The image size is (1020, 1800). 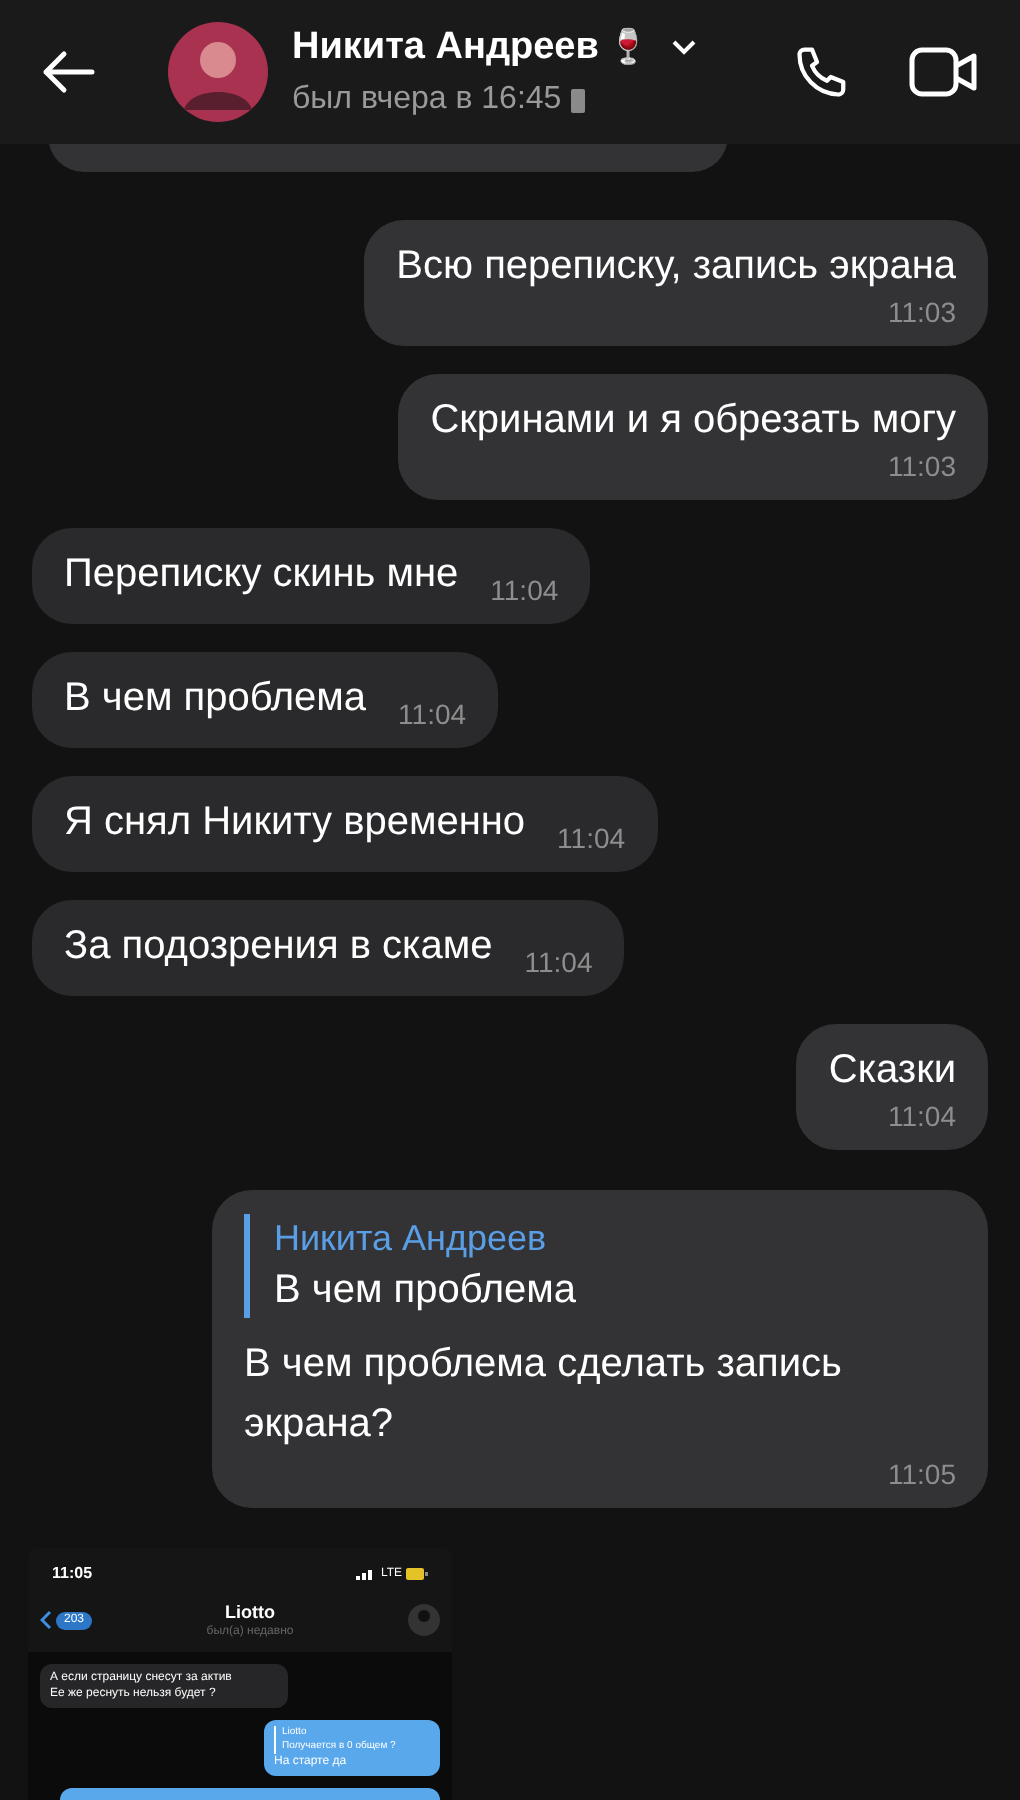 I want to click on battery-icon, so click(x=417, y=1574).